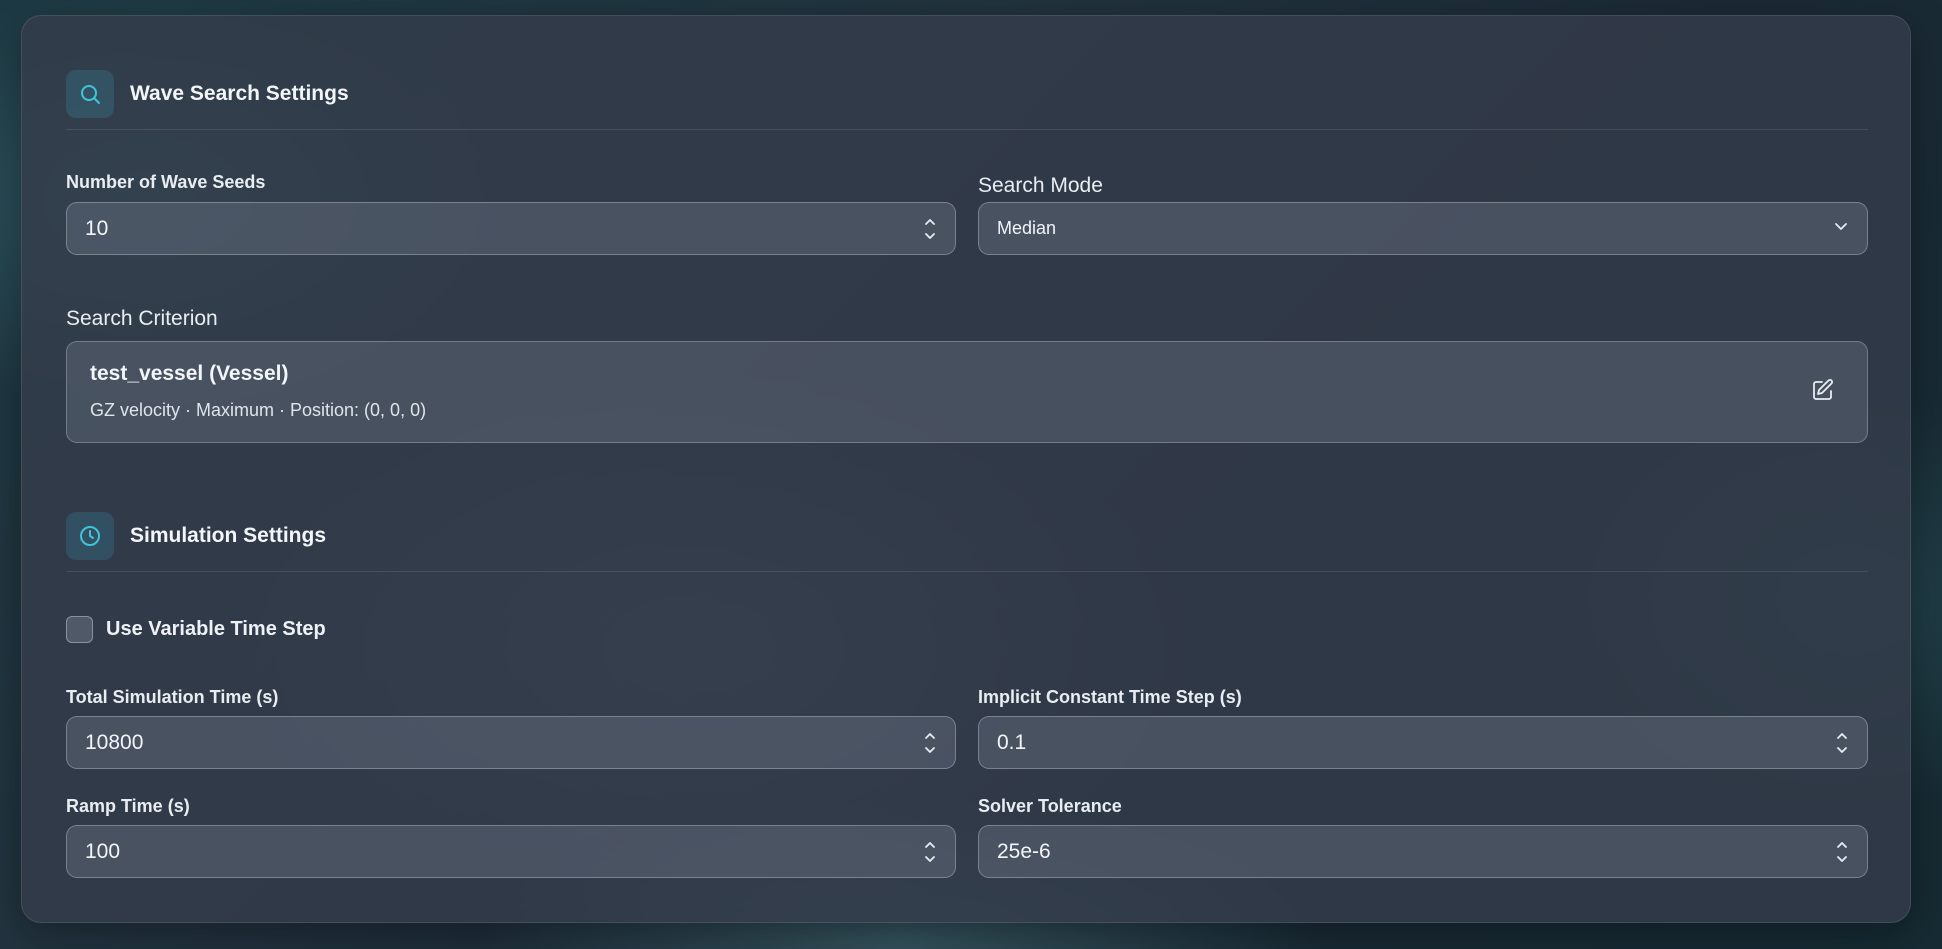  I want to click on solver-tolerance-input: 25e-6, so click(1423, 851).